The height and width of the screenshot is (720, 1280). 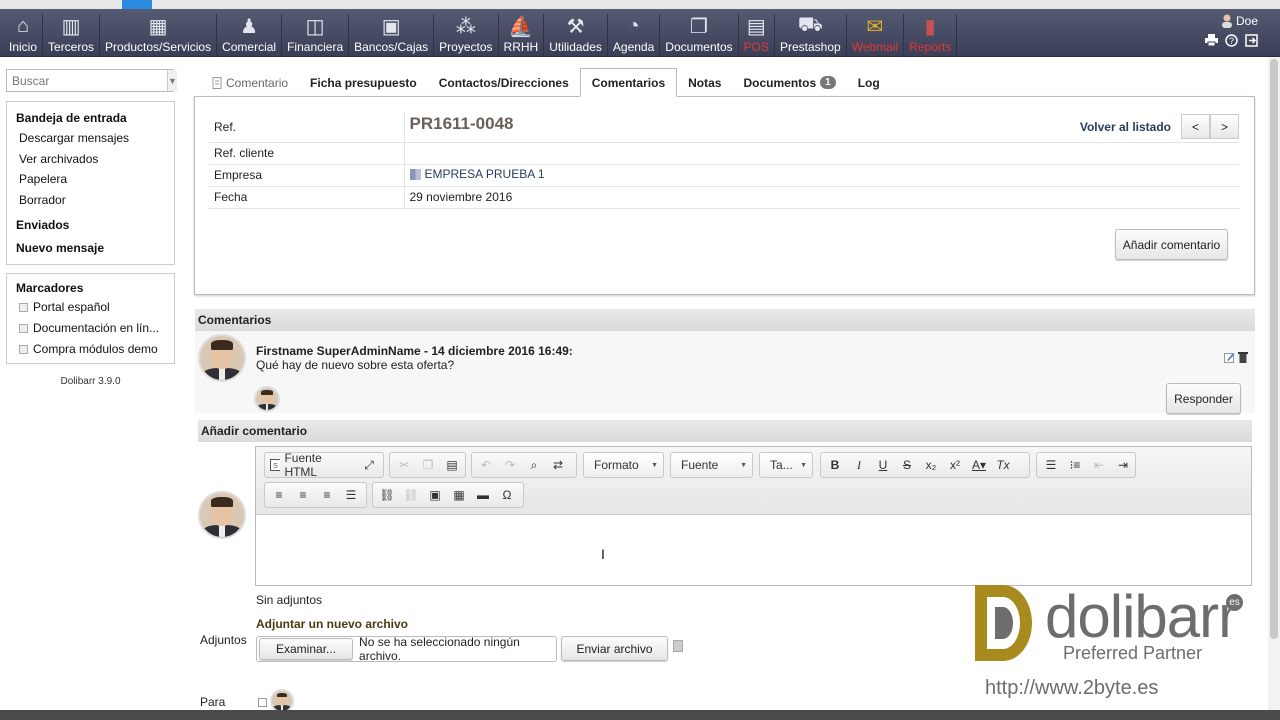 I want to click on align-center-icon: ≡, so click(x=303, y=495).